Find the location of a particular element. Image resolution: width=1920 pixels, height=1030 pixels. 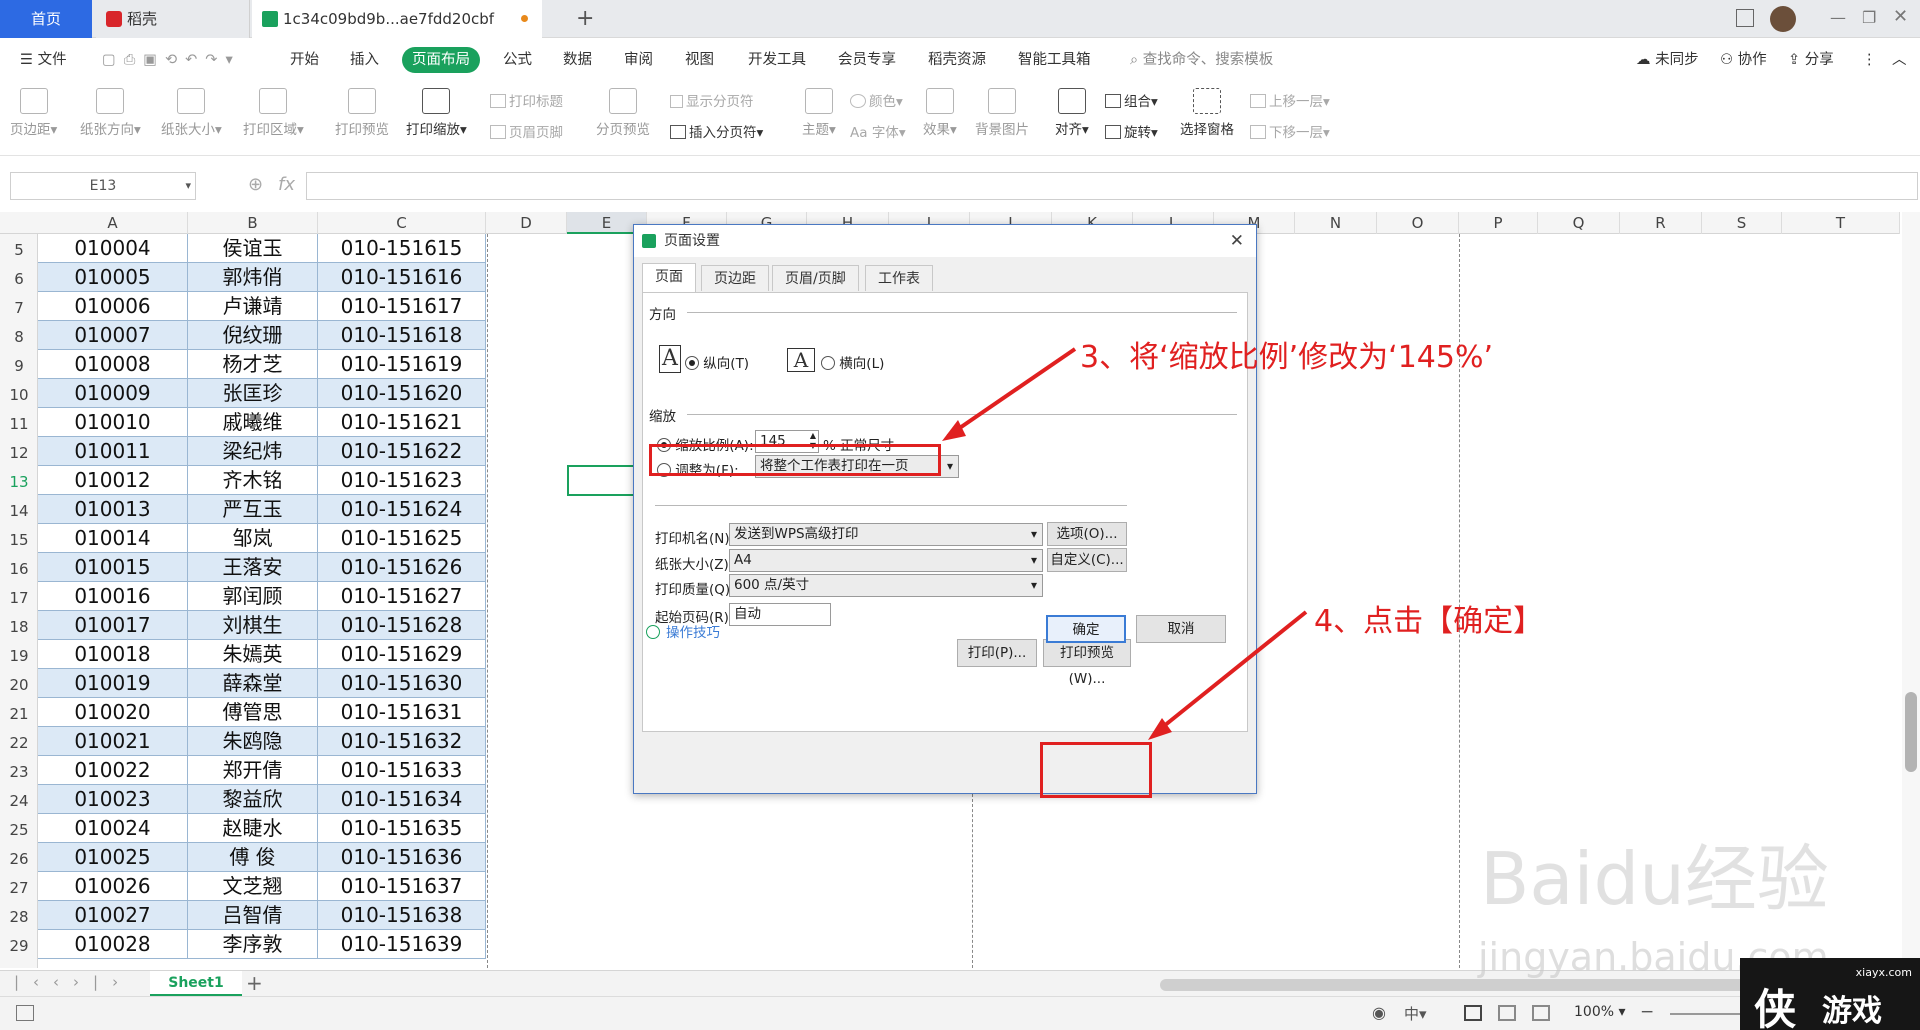

arrow-line-step4 is located at coordinates (1230, 673).